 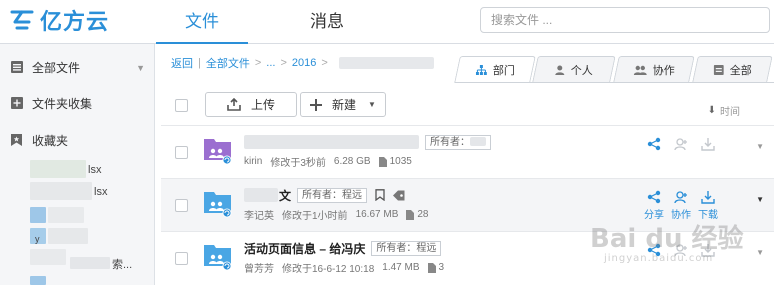 I want to click on new-label: 新建, so click(x=344, y=105).